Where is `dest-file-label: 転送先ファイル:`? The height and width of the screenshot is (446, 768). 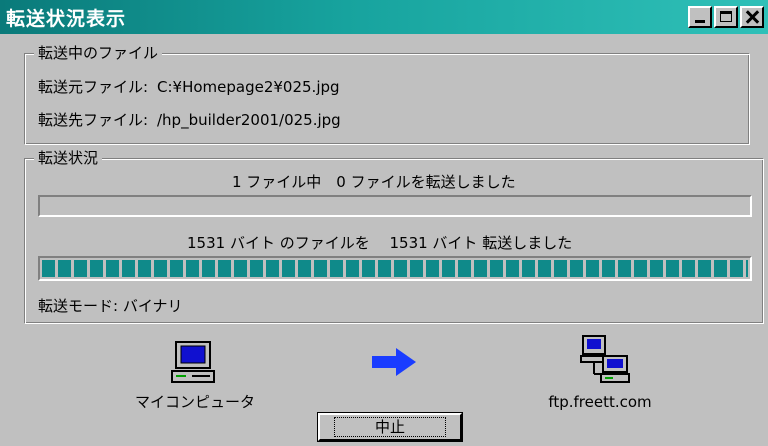
dest-file-label: 転送先ファイル: is located at coordinates (93, 120).